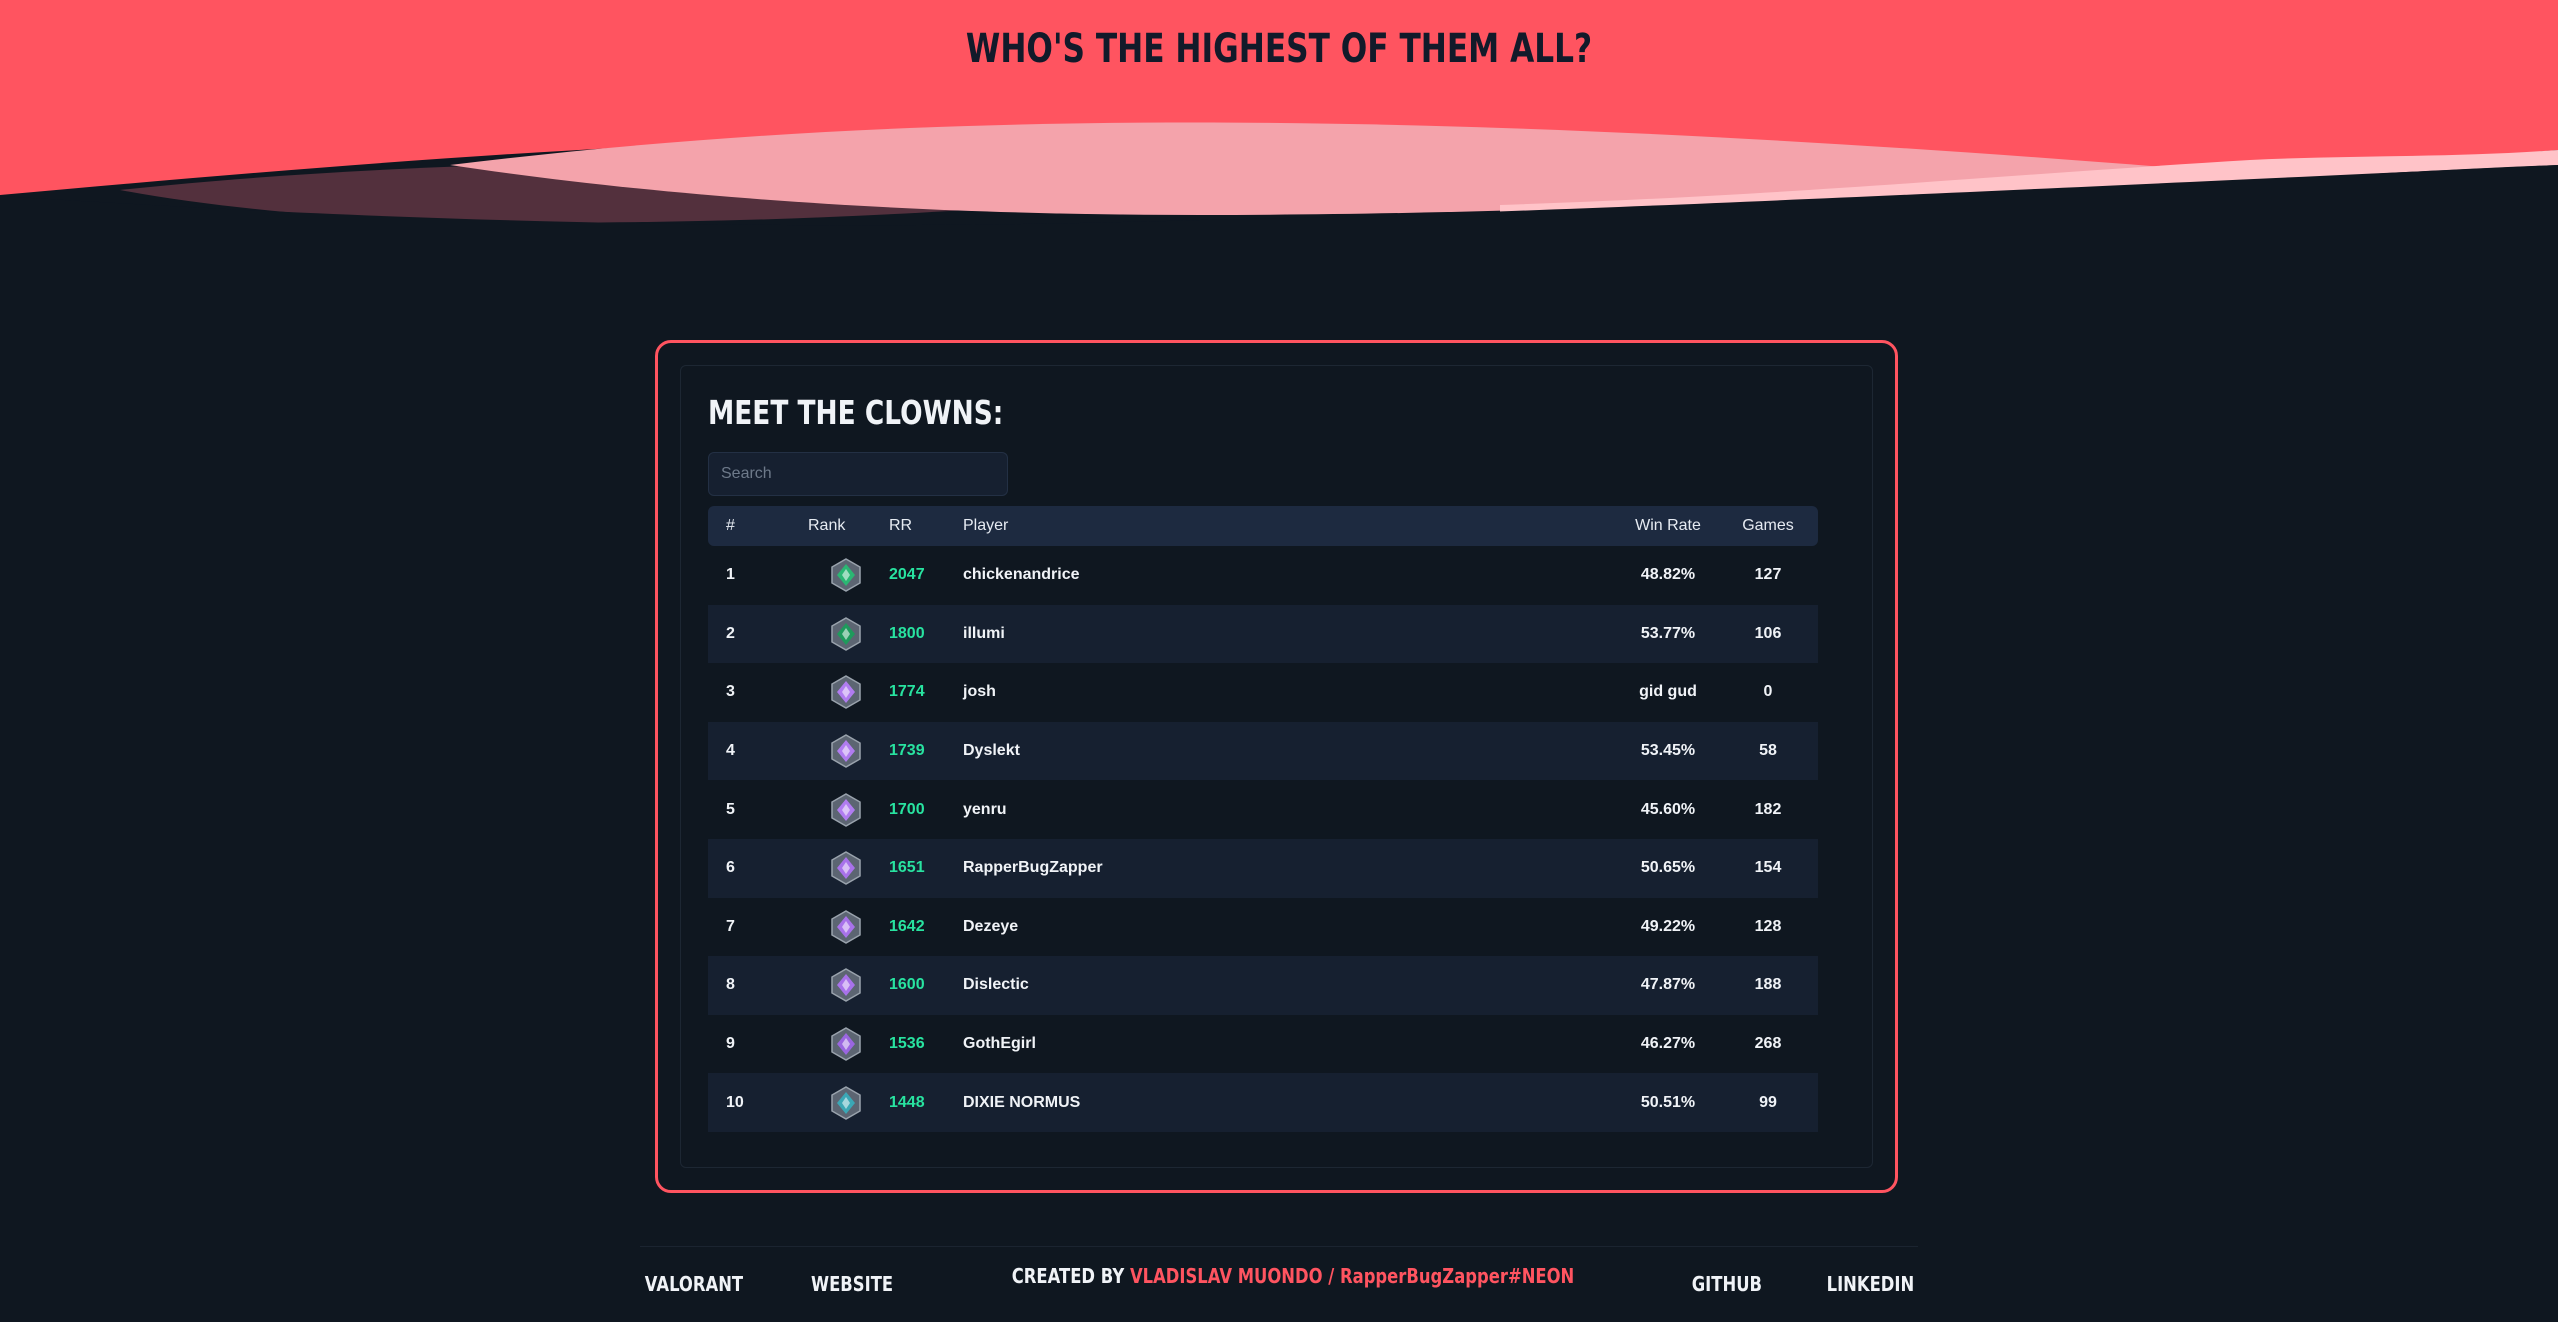  Describe the element at coordinates (1263, 751) in the screenshot. I see `table-row: 4 1739 Dyslekt 53.45% 58` at that location.